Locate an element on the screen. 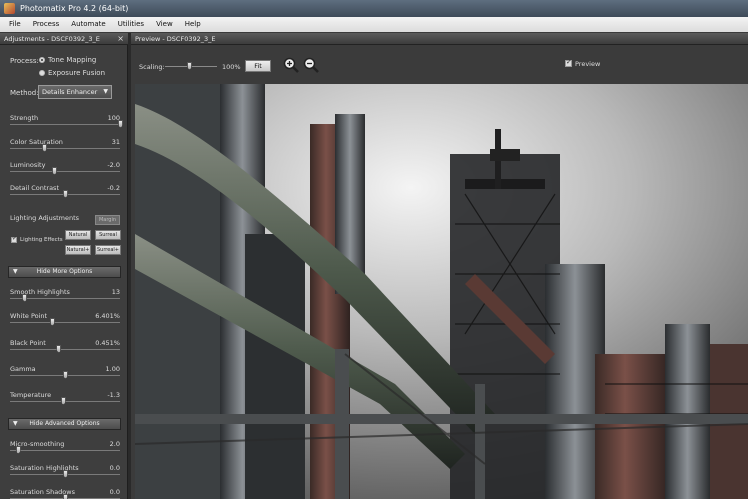 Image resolution: width=748 pixels, height=499 pixels. menu-file: File is located at coordinates (15, 24).